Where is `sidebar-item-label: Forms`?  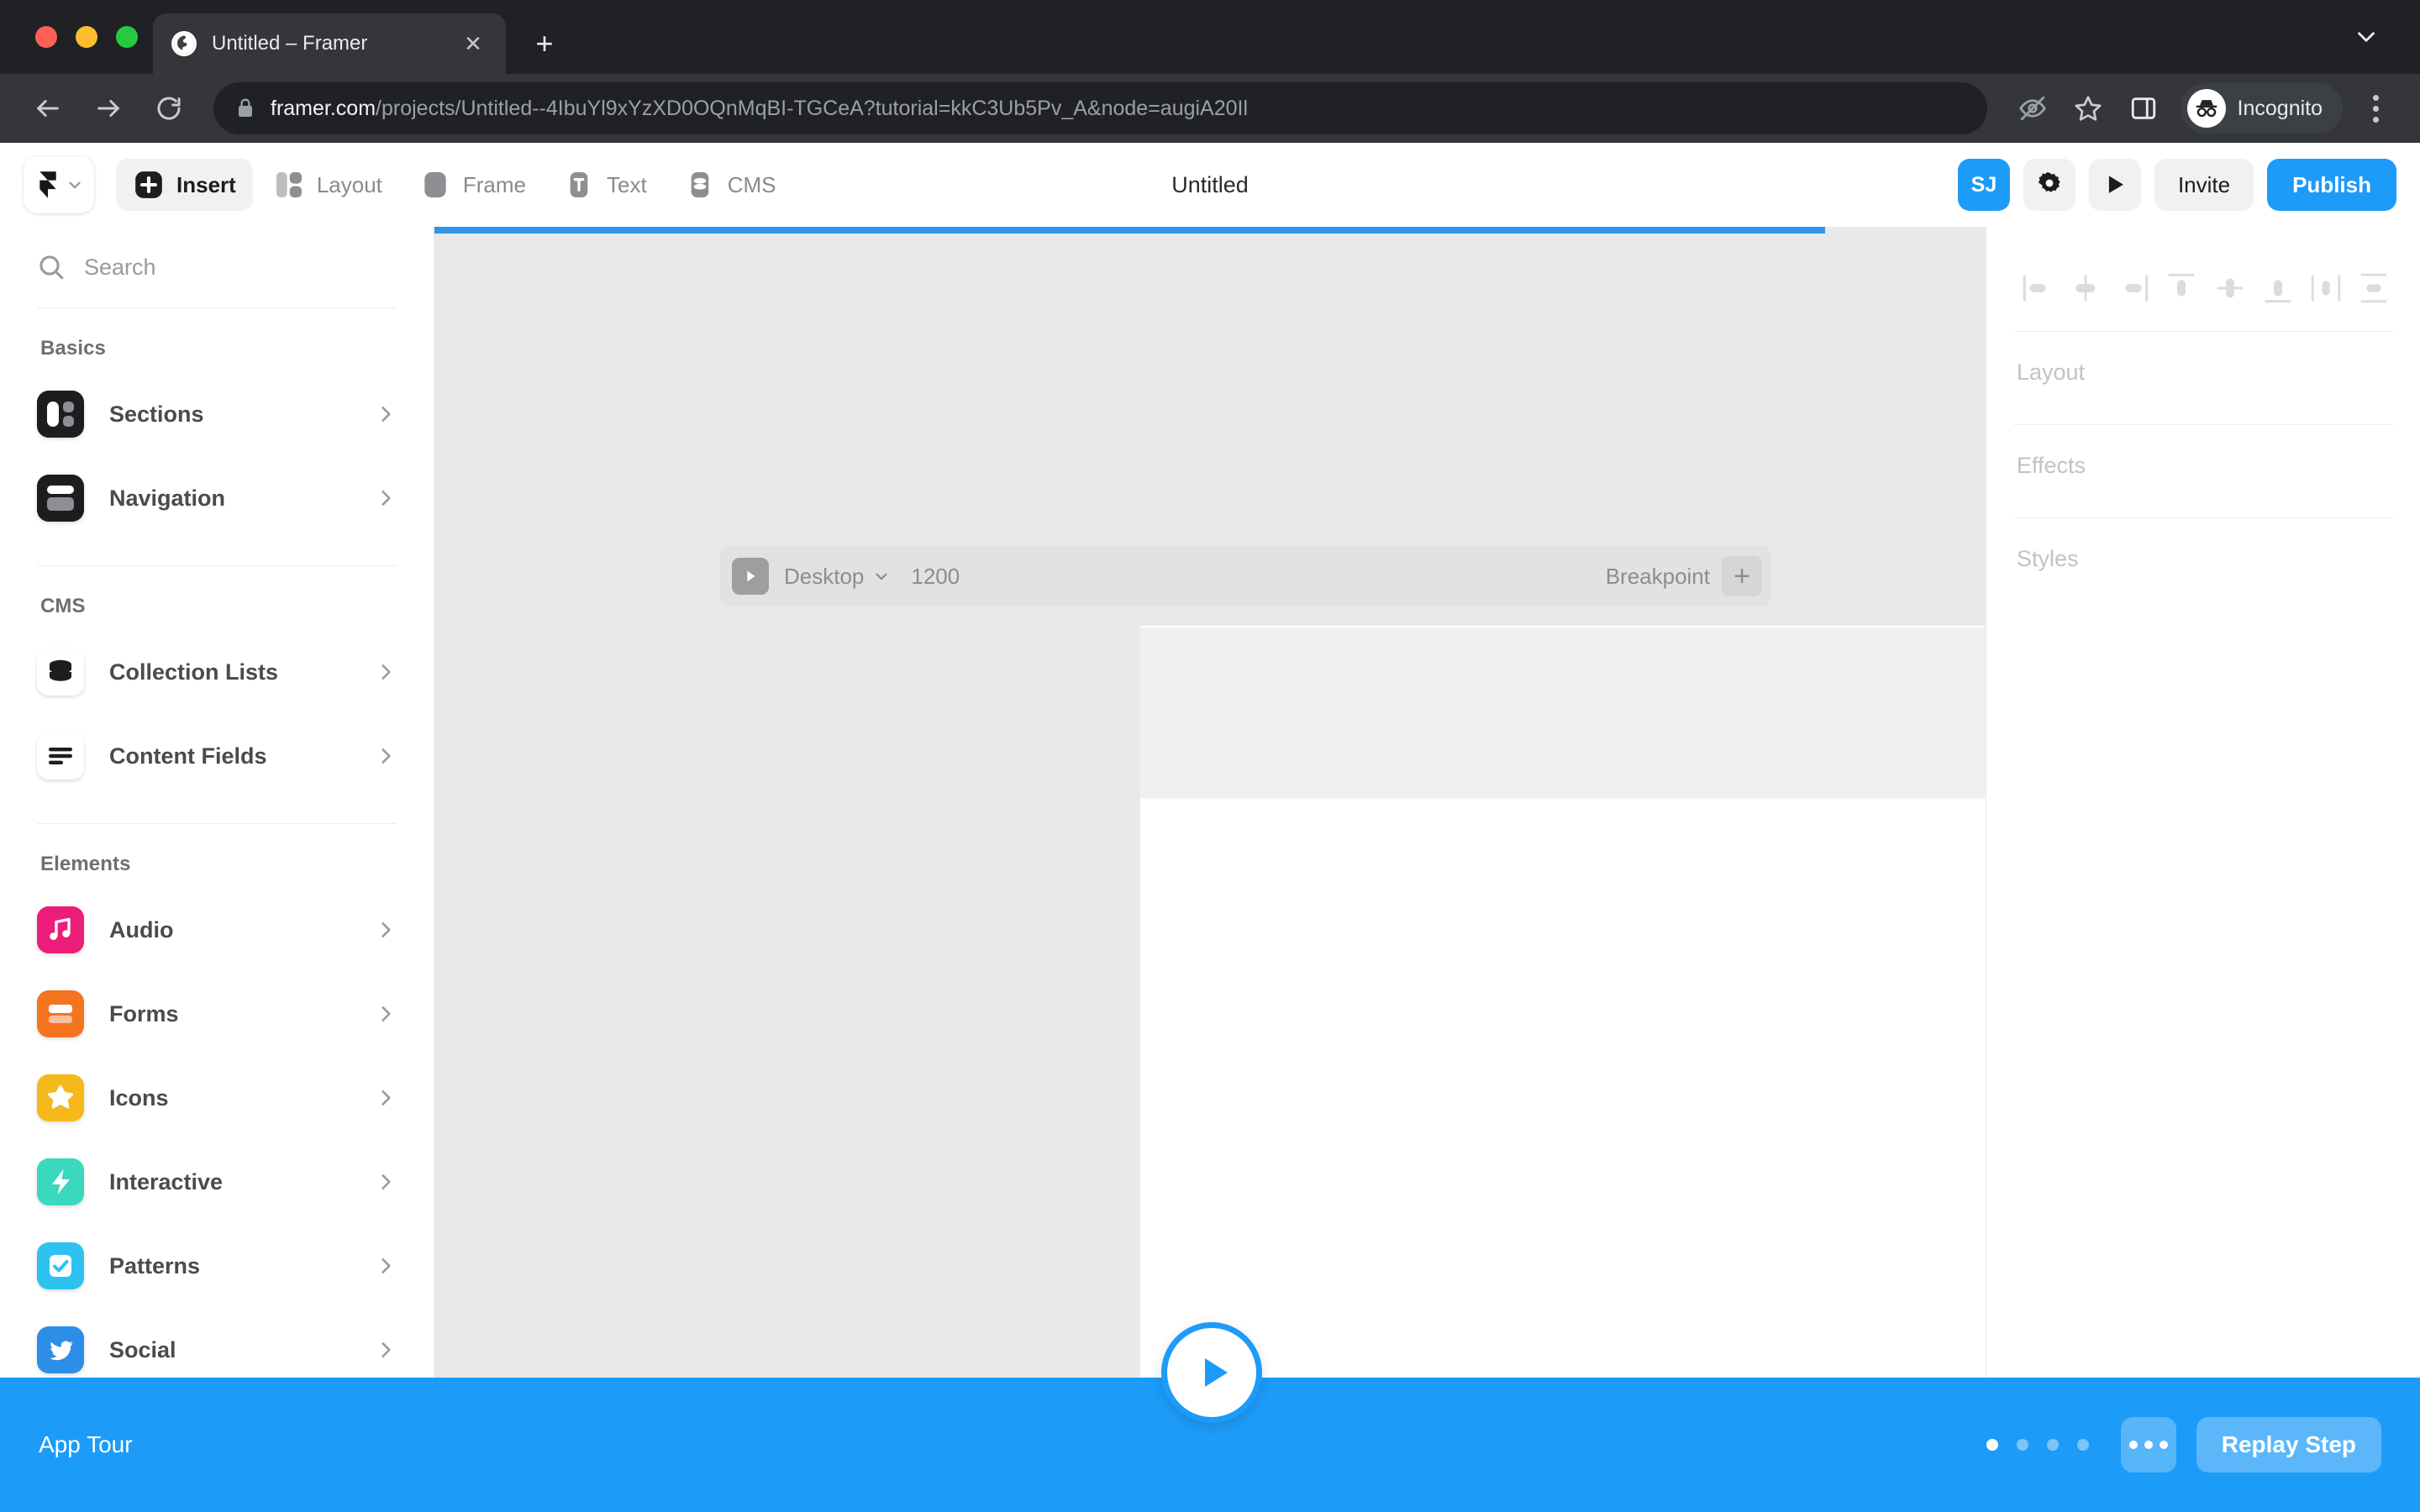
sidebar-item-label: Forms is located at coordinates (144, 1013).